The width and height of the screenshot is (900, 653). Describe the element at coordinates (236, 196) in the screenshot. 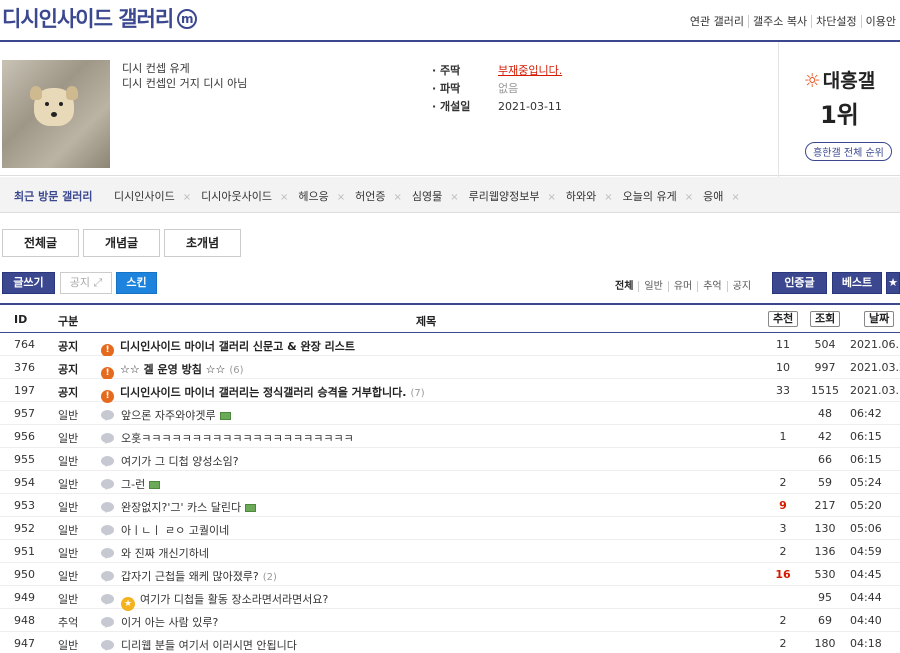

I see `recent-item: 디시아웃사이드` at that location.